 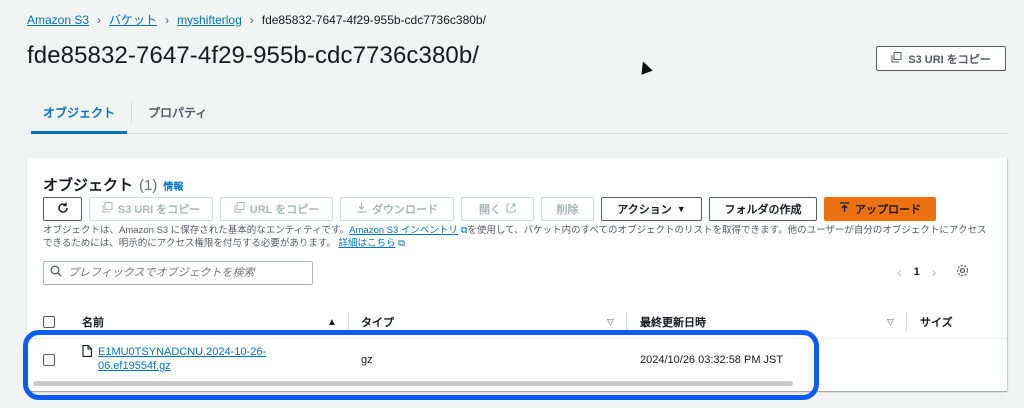 What do you see at coordinates (79, 114) in the screenshot?
I see `tab-objects: オブジェクト` at bounding box center [79, 114].